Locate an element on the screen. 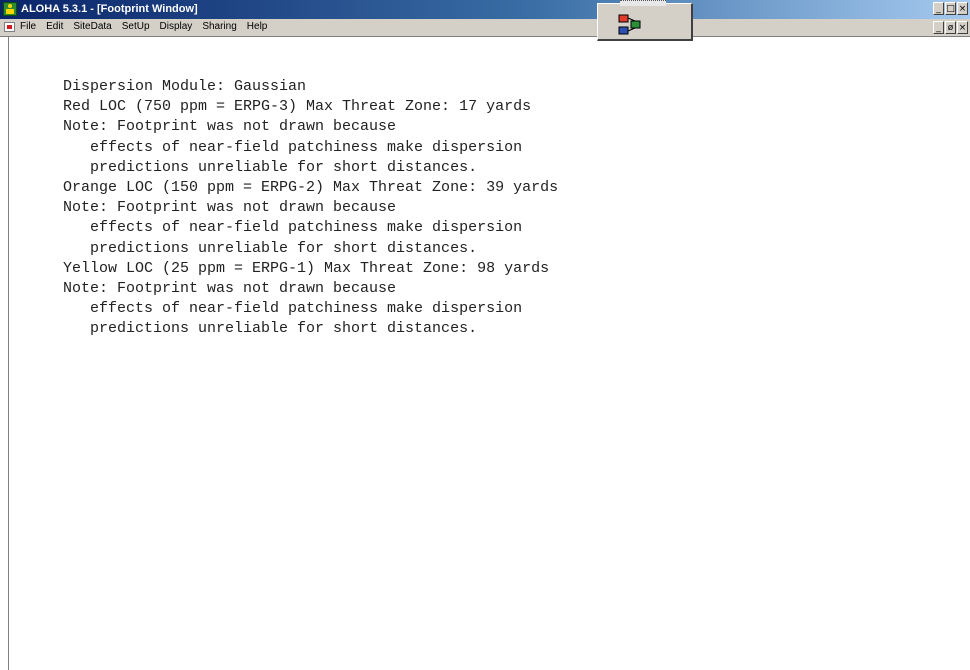 This screenshot has width=970, height=670. report-line-dispersion: Dispersion Module: Gaussian is located at coordinates (185, 86).